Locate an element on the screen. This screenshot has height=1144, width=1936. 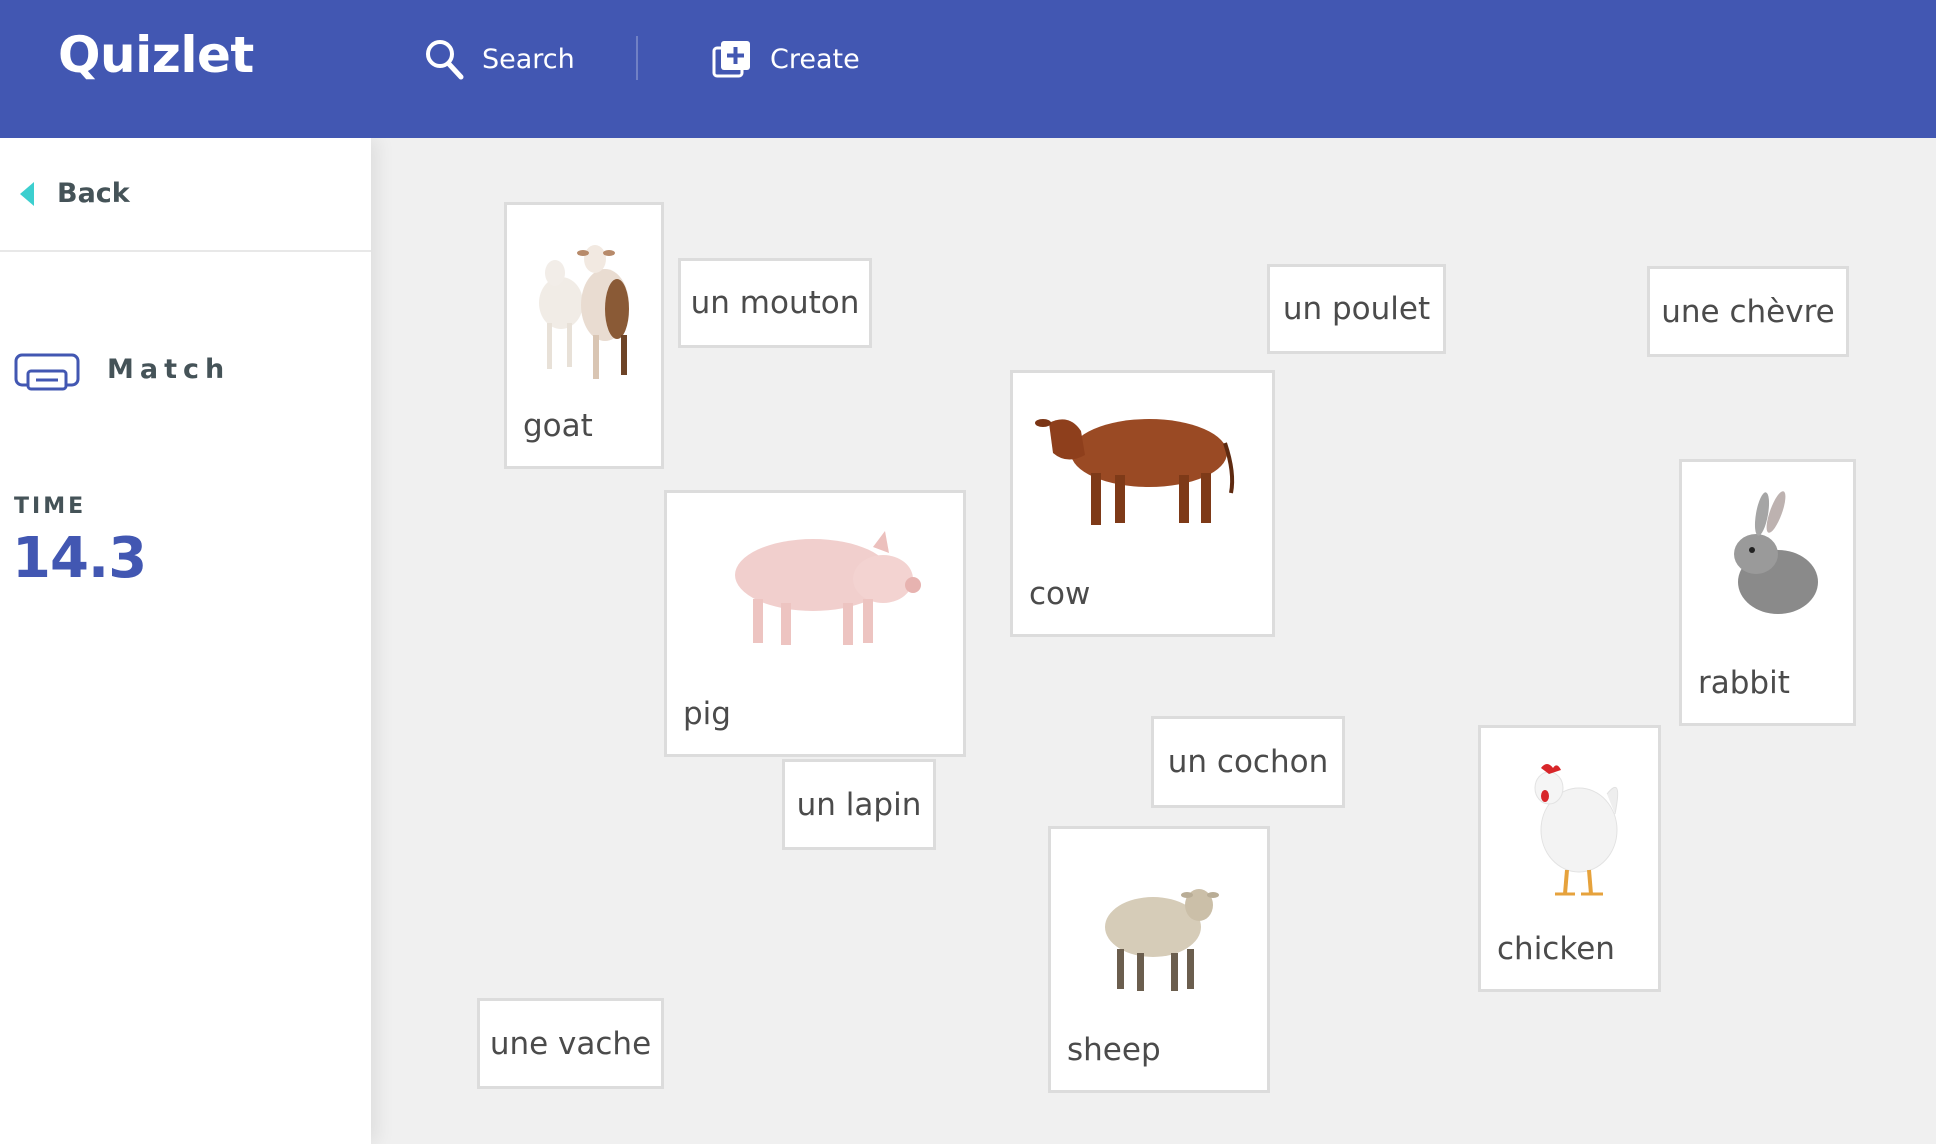
term-label: un lapin is located at coordinates (859, 804).